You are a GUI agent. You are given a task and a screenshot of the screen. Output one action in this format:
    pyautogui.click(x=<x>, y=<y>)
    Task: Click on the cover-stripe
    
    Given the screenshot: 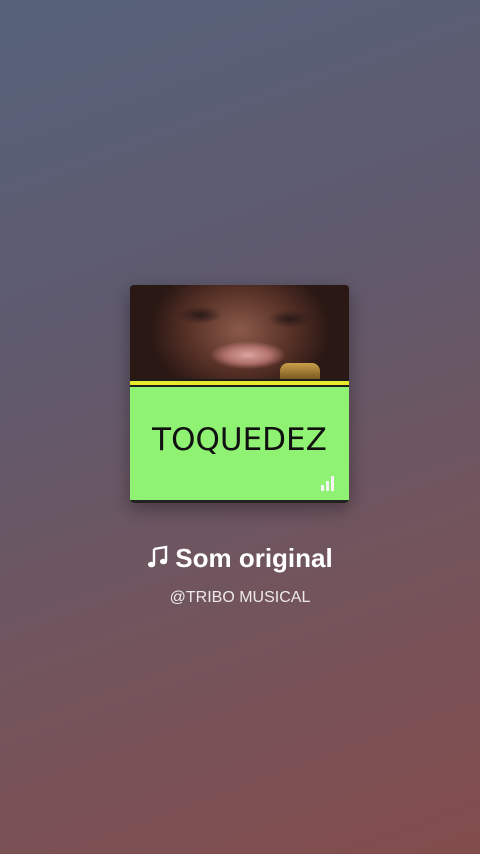 What is the action you would take?
    pyautogui.click(x=239, y=383)
    